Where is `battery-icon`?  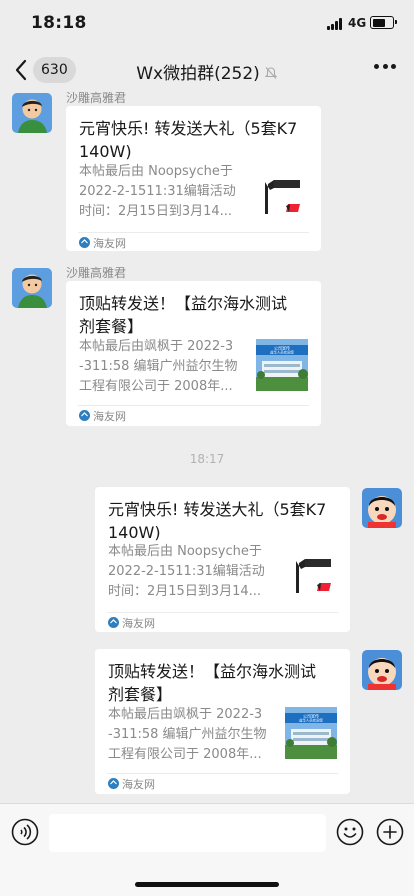 battery-icon is located at coordinates (383, 22).